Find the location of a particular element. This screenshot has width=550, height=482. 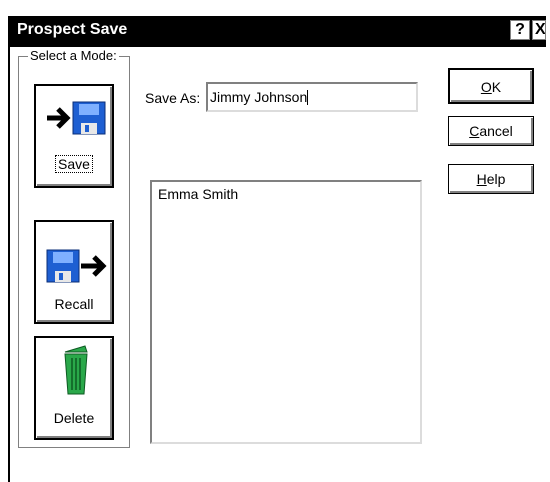

close-button: X is located at coordinates (539, 30).